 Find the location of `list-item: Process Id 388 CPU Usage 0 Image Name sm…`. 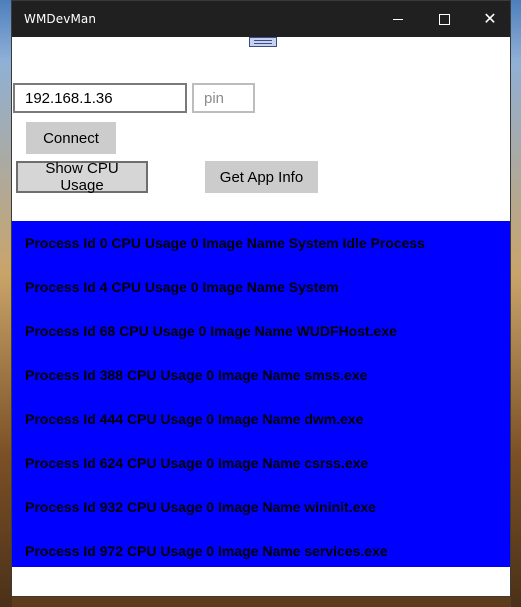

list-item: Process Id 388 CPU Usage 0 Image Name sm… is located at coordinates (261, 375).